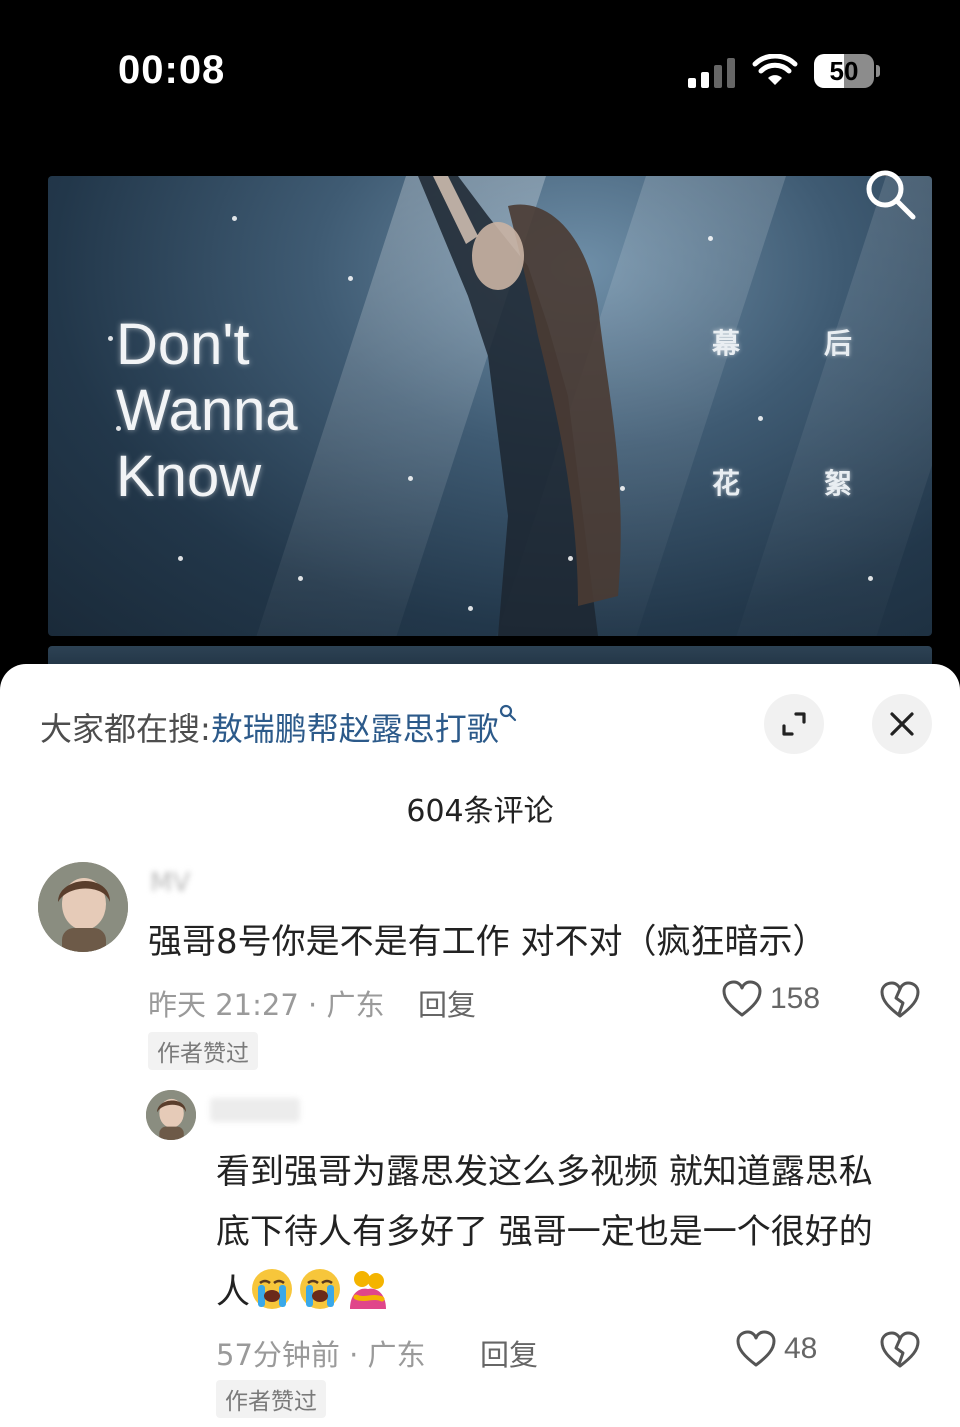 This screenshot has width=960, height=1427. Describe the element at coordinates (255, 1110) in the screenshot. I see `username` at that location.